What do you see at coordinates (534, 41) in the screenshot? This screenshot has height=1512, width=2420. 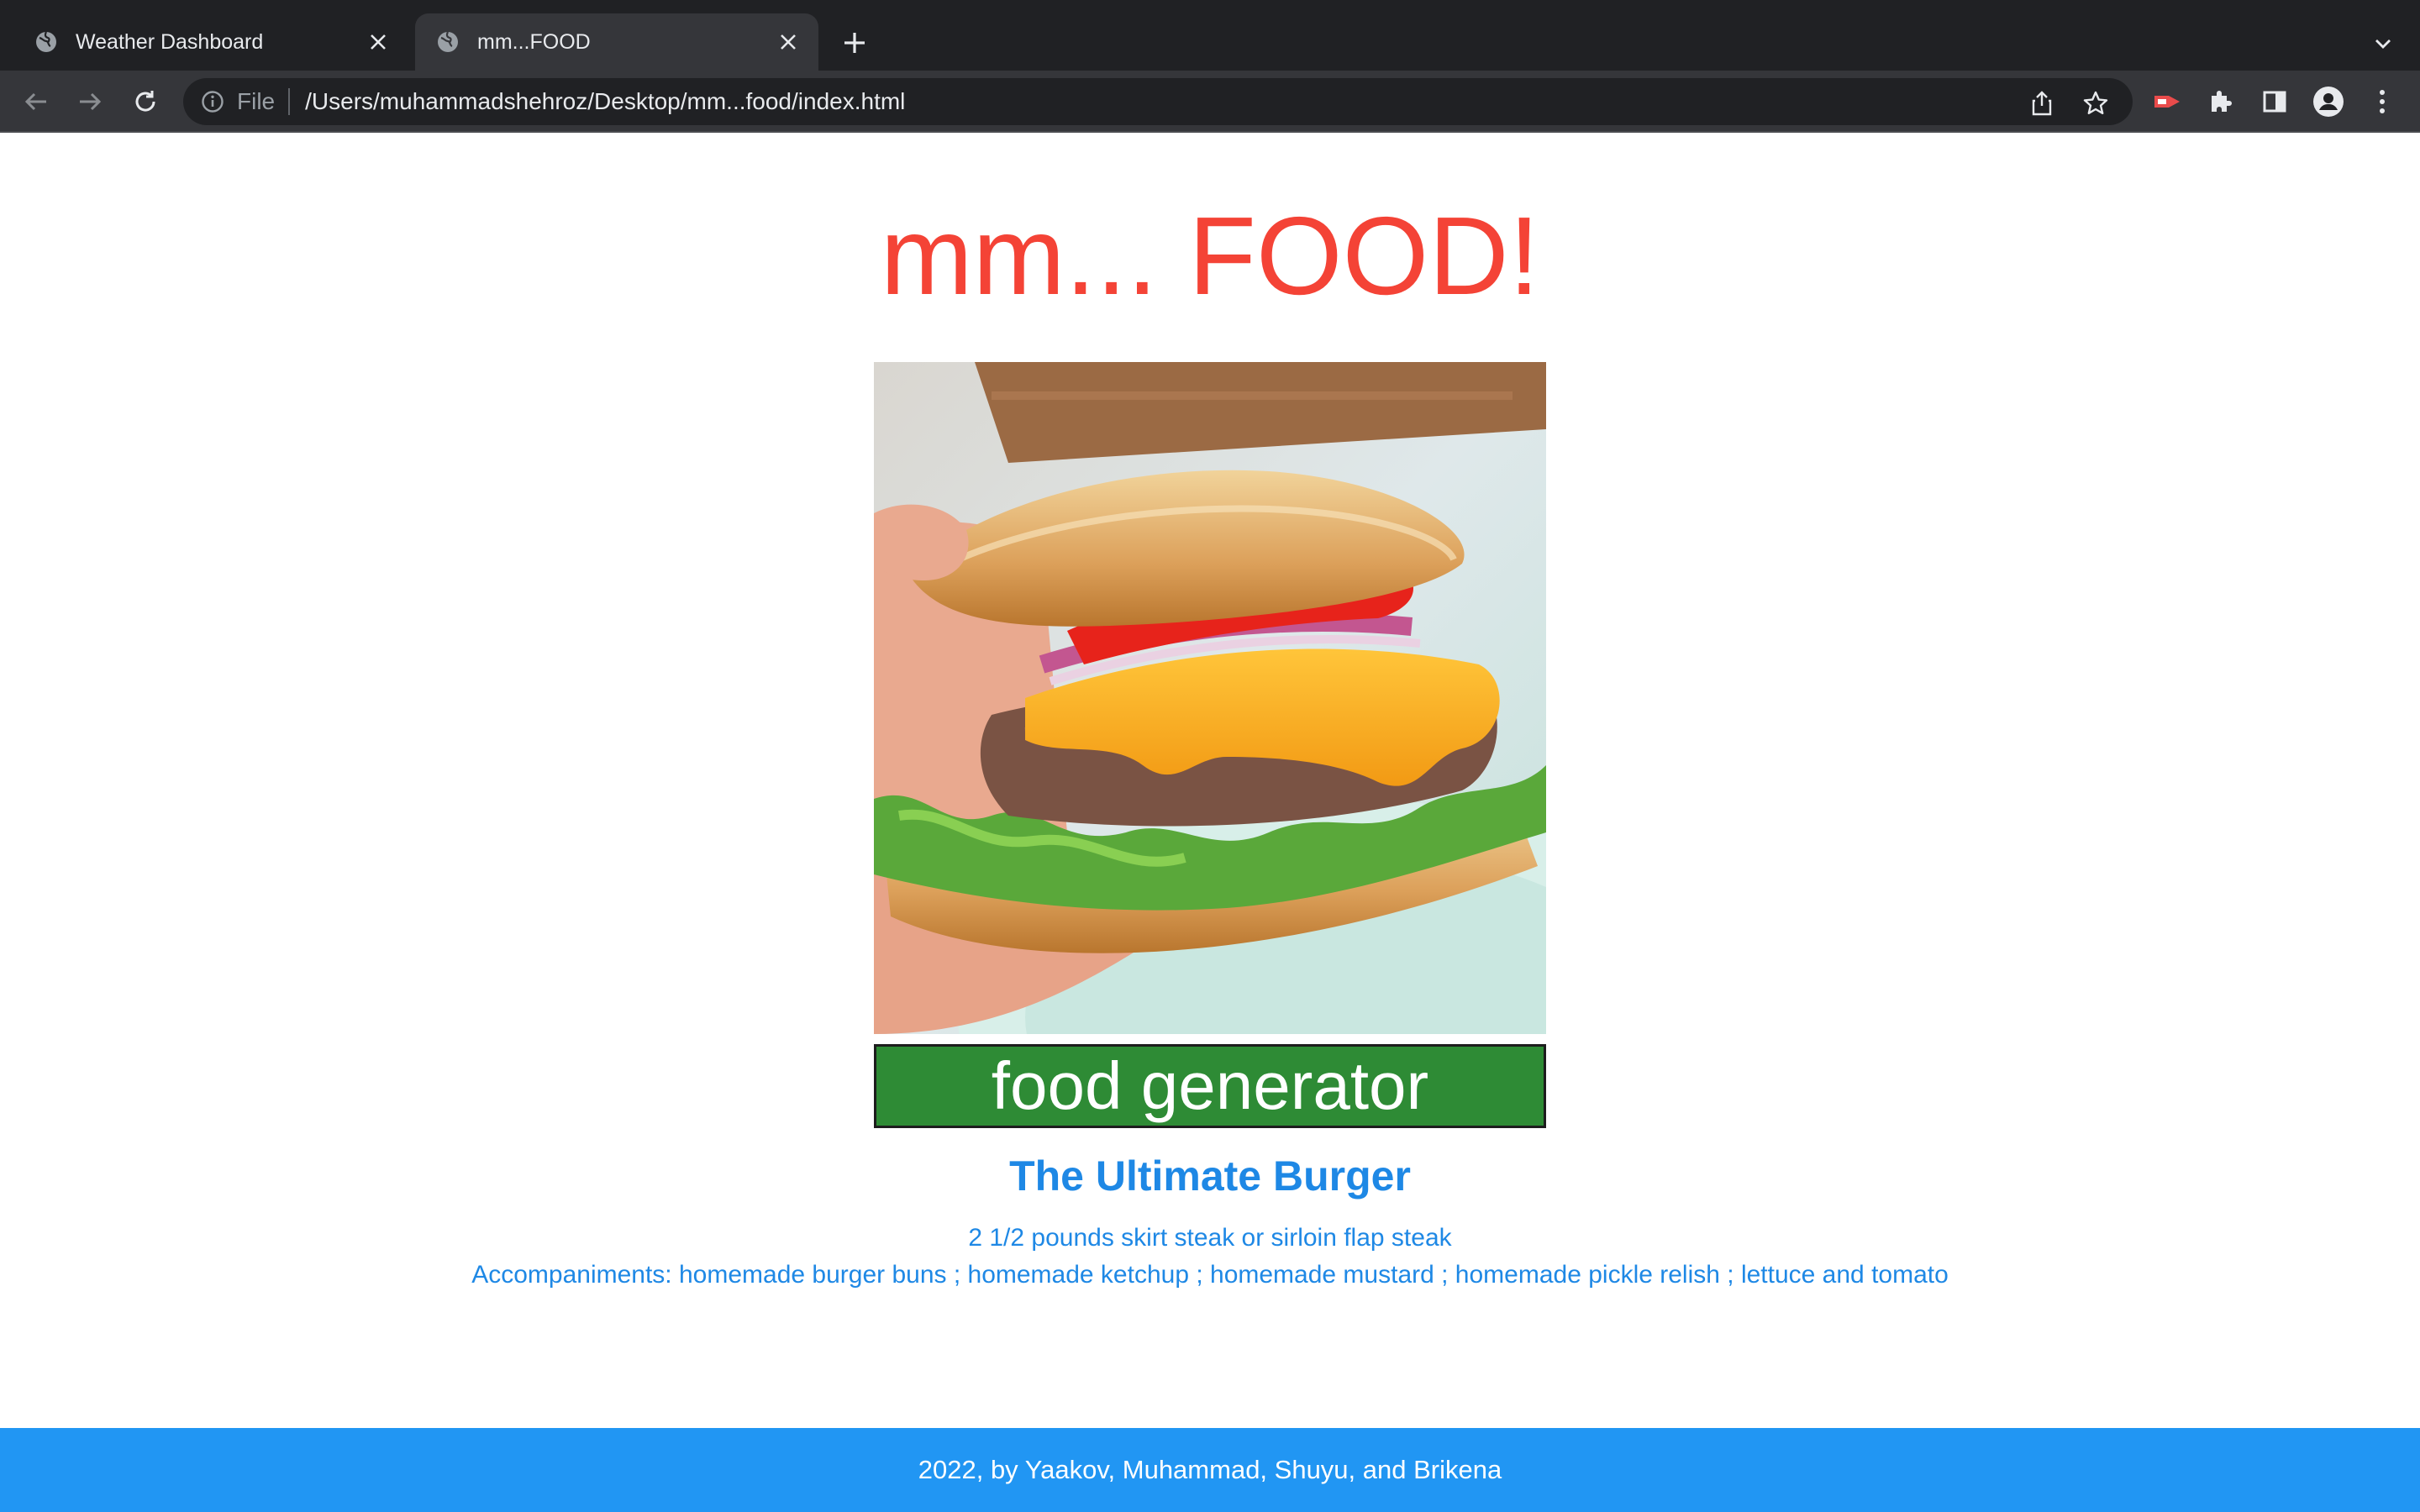 I see `tab-title: mm...FOOD` at bounding box center [534, 41].